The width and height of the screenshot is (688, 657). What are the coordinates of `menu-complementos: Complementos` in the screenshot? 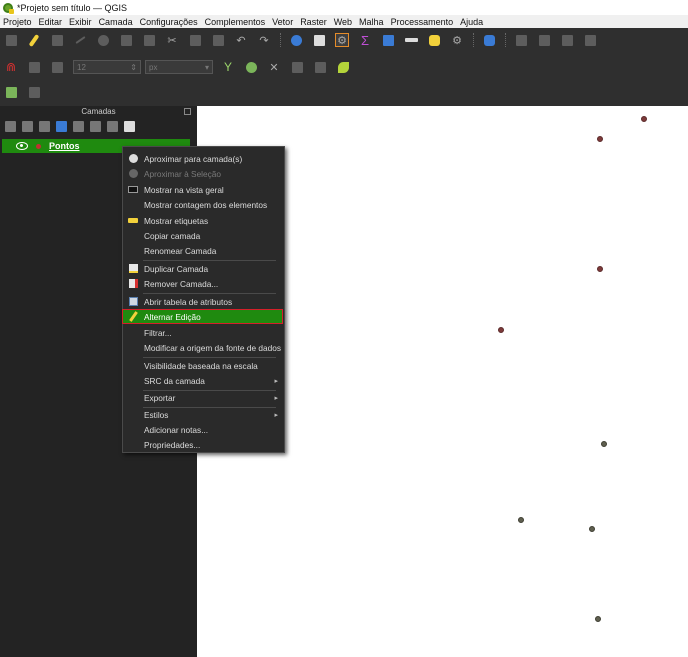 It's located at (235, 22).